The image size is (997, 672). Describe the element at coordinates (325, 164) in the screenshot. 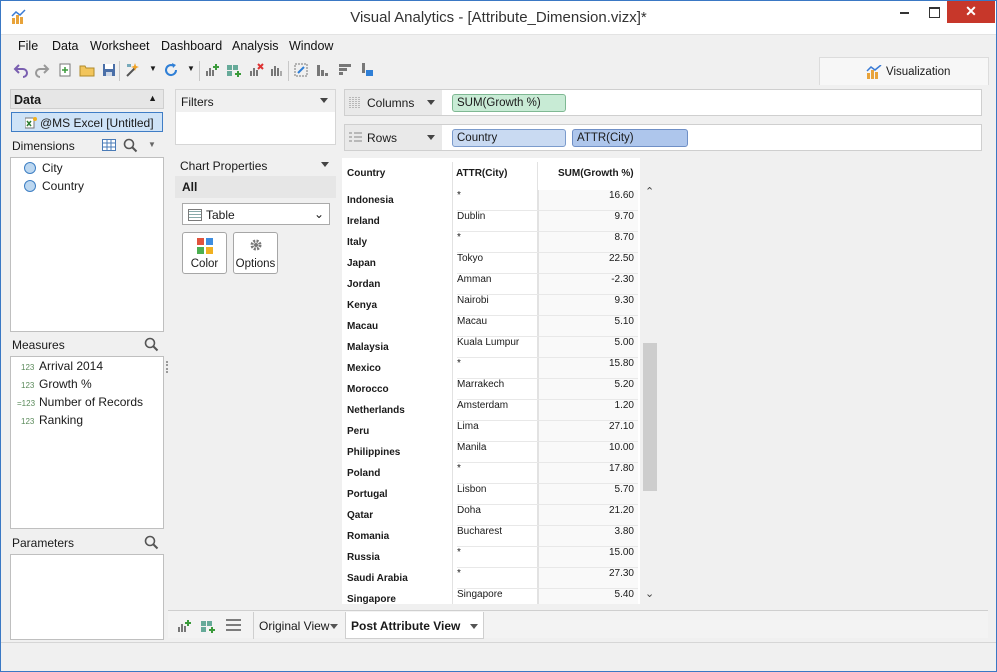

I see `chart-properties-menu-icon` at that location.